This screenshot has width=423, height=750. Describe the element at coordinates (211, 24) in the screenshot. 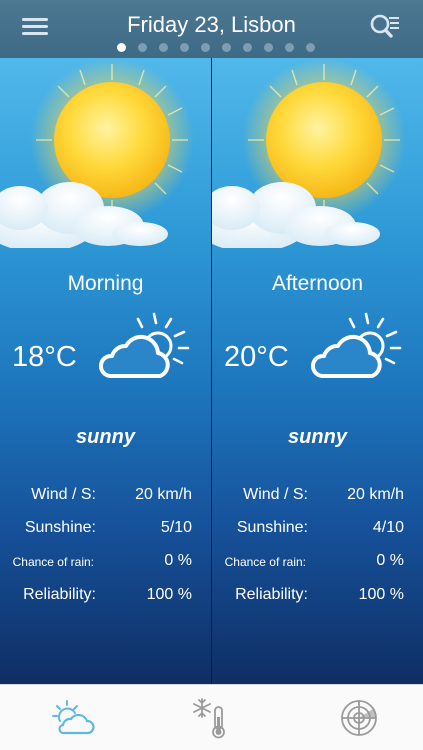

I see `page-title: Friday 23, Lisbon` at that location.